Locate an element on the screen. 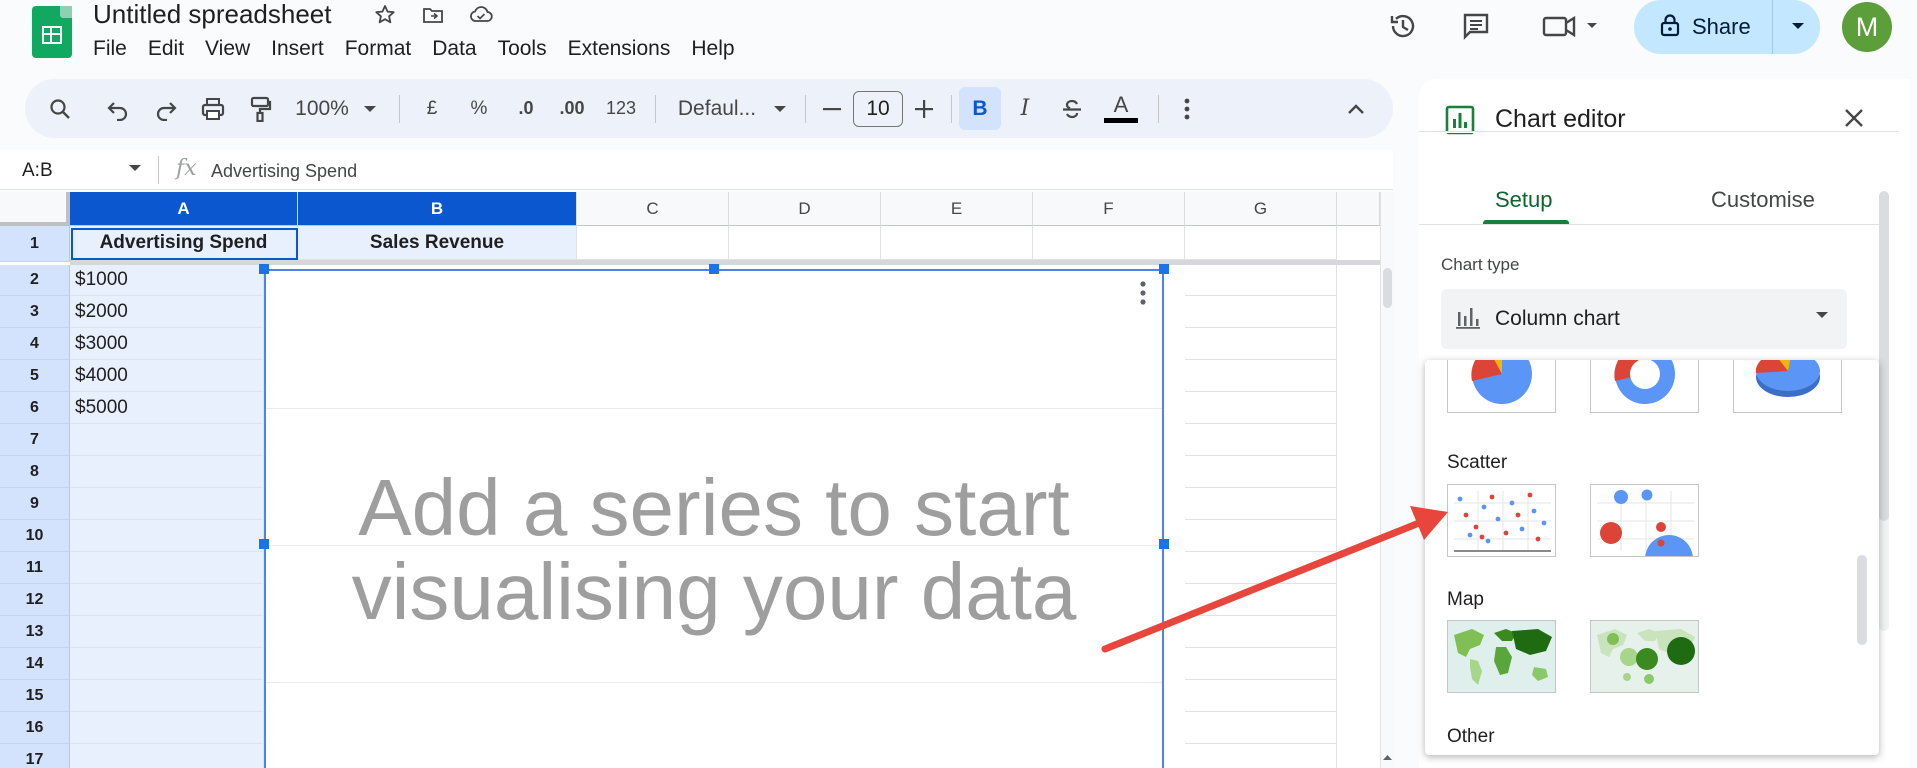  paint-format-icon is located at coordinates (260, 108).